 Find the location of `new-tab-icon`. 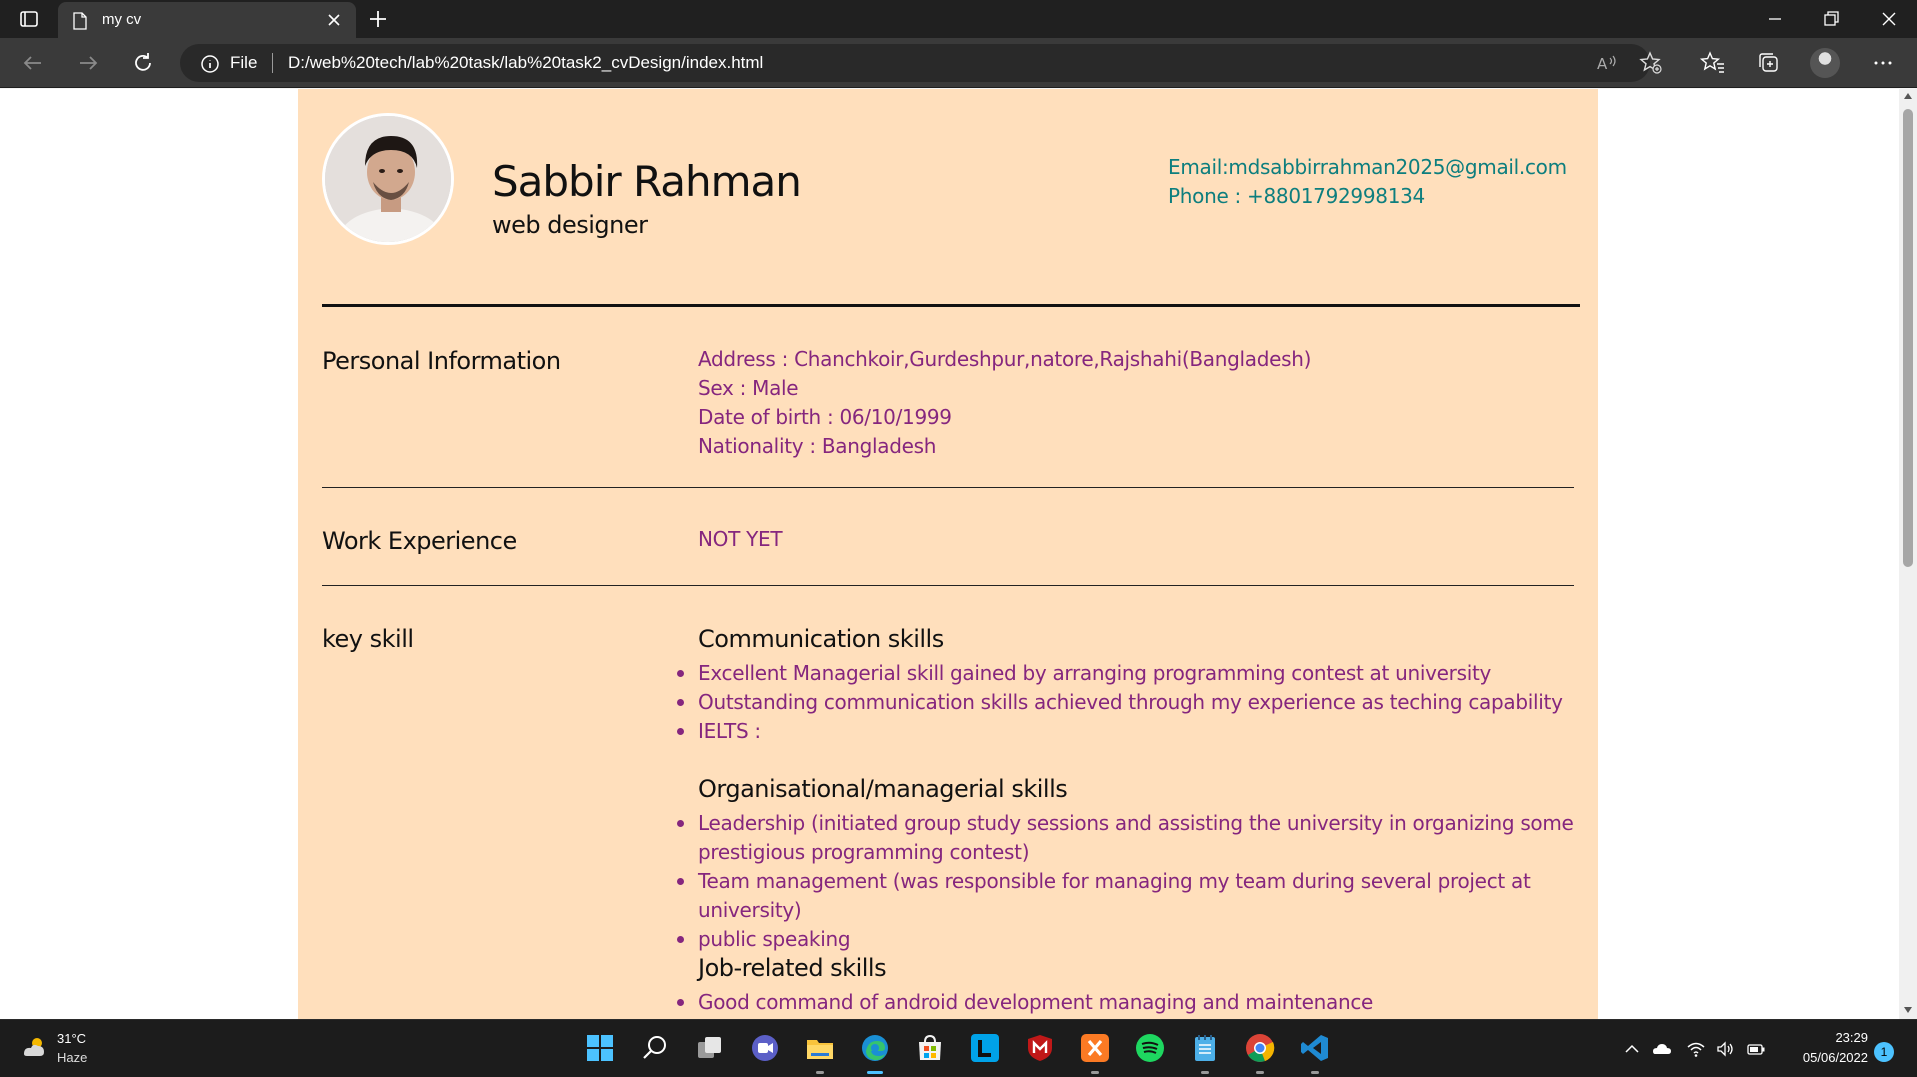

new-tab-icon is located at coordinates (378, 19).